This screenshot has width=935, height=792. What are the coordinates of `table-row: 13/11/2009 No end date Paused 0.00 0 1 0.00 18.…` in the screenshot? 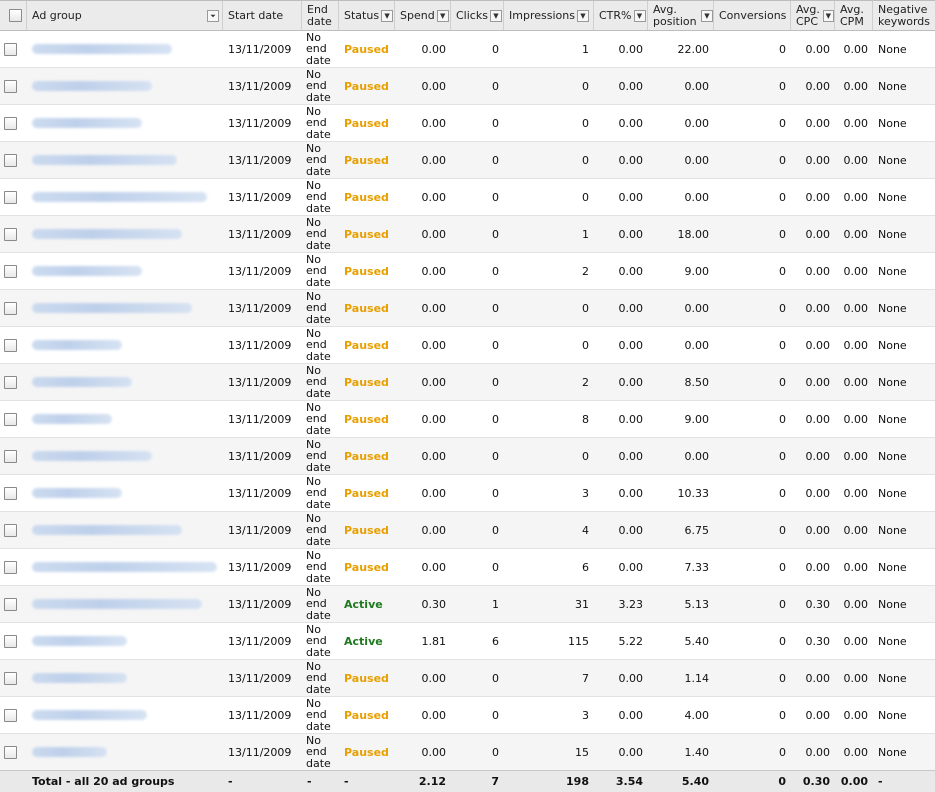 It's located at (467, 234).